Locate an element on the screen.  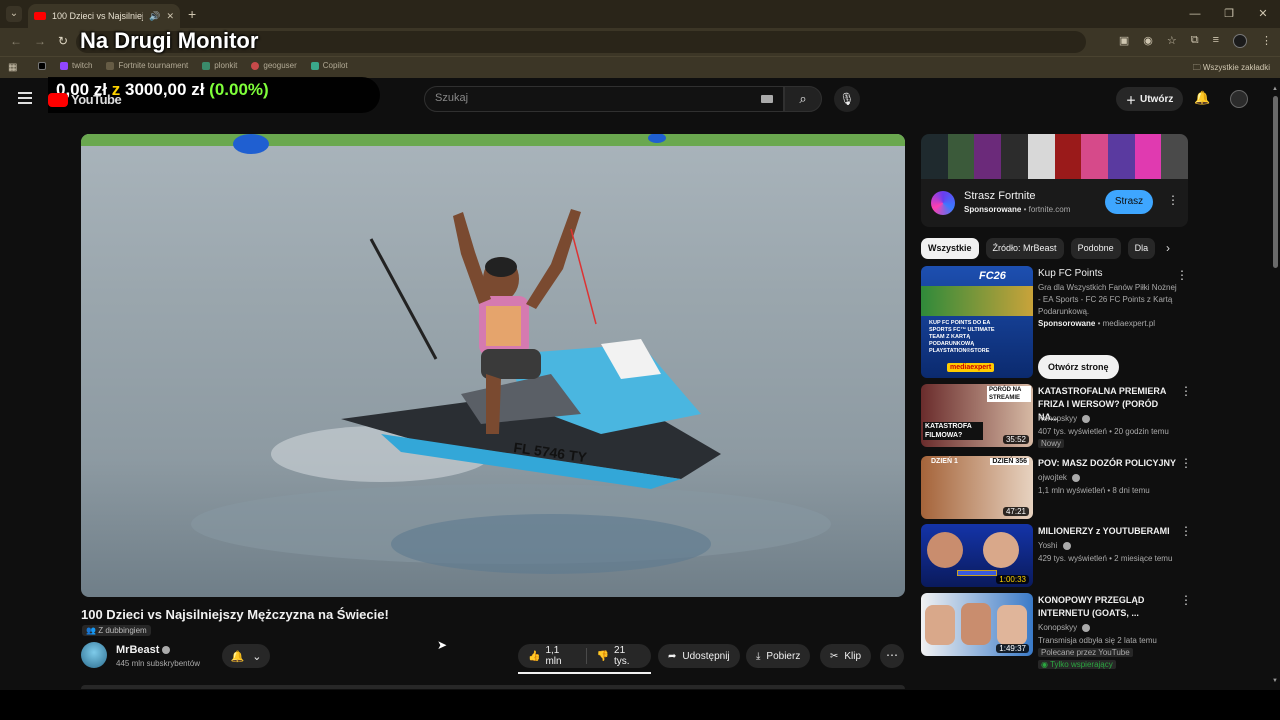
stream-overlay-monitor-label: Na Drugi Monitor is located at coordinates (169, 40).